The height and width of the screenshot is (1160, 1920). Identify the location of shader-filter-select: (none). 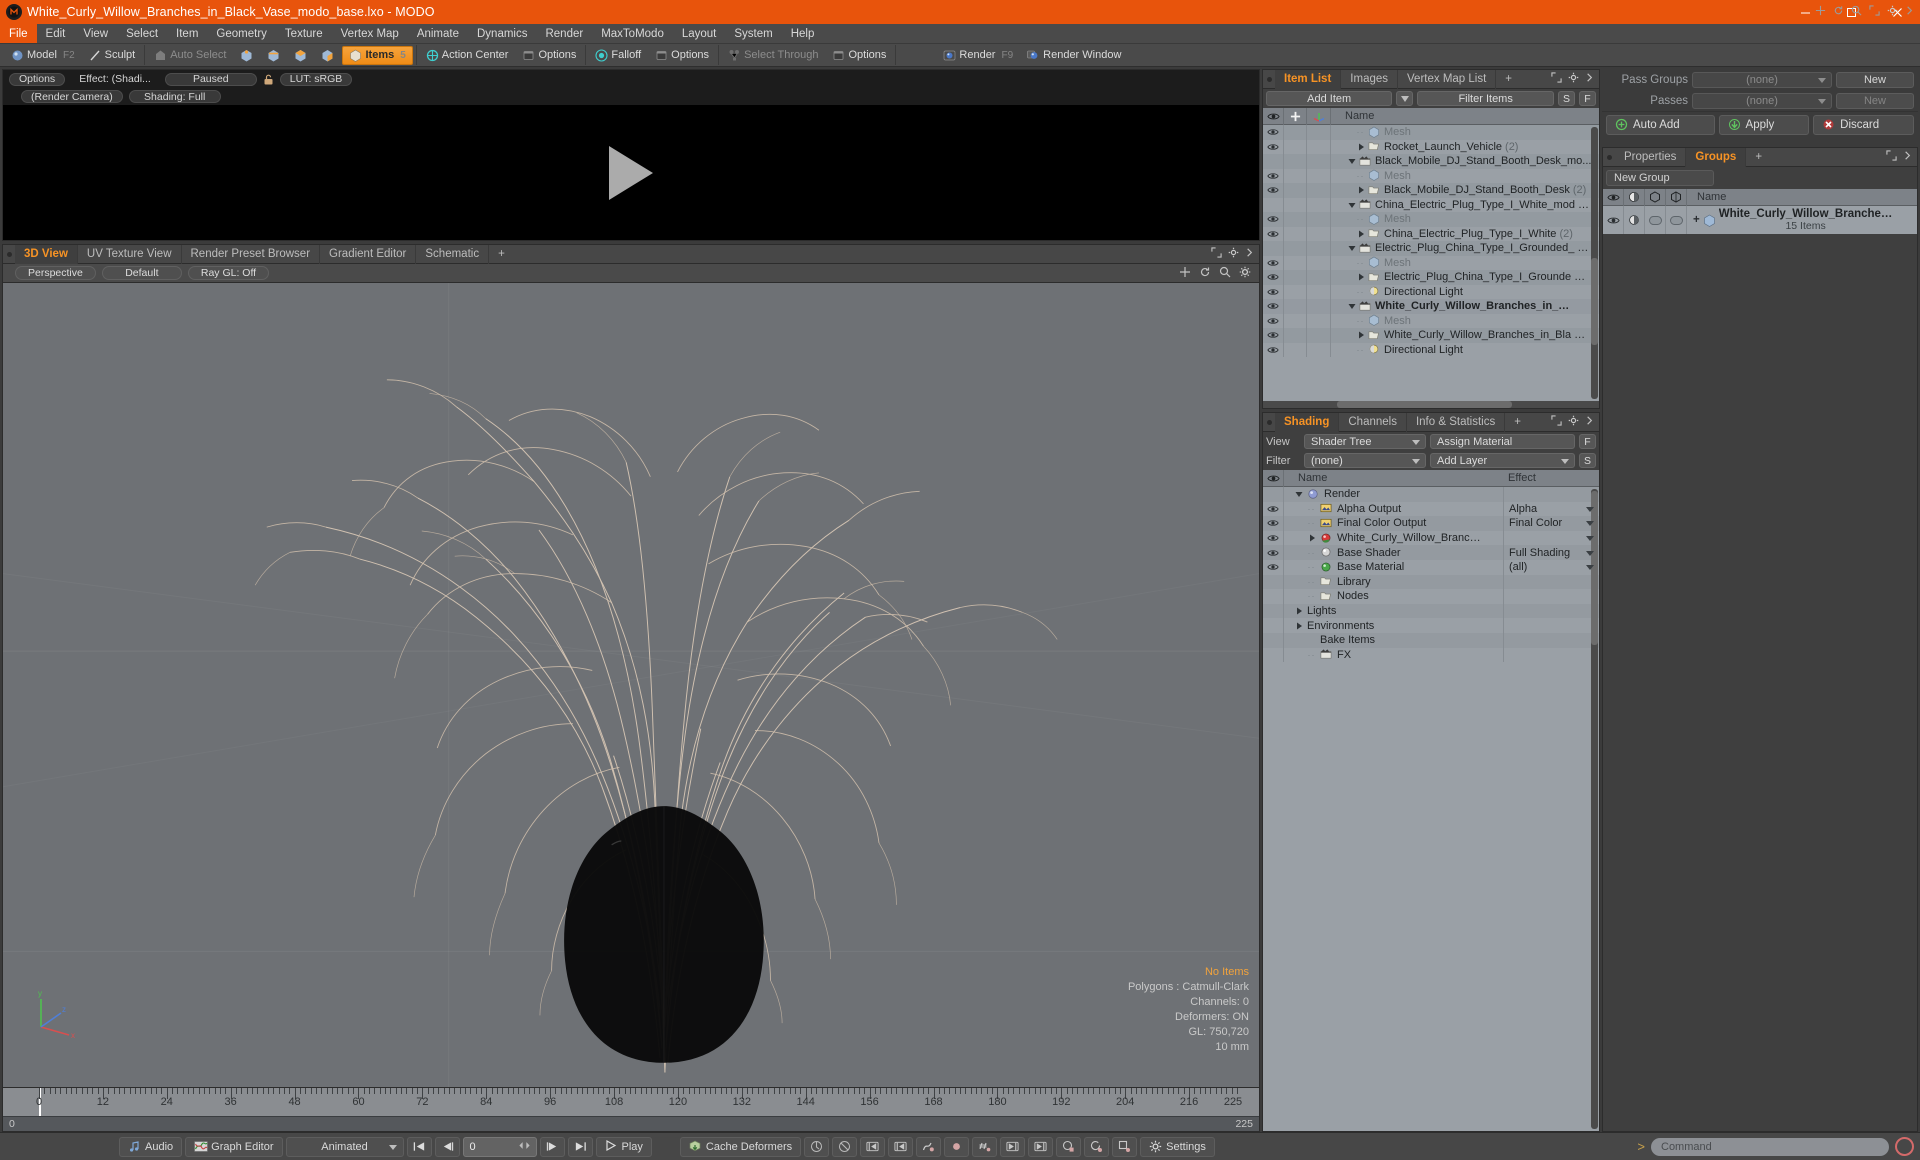
(1365, 460).